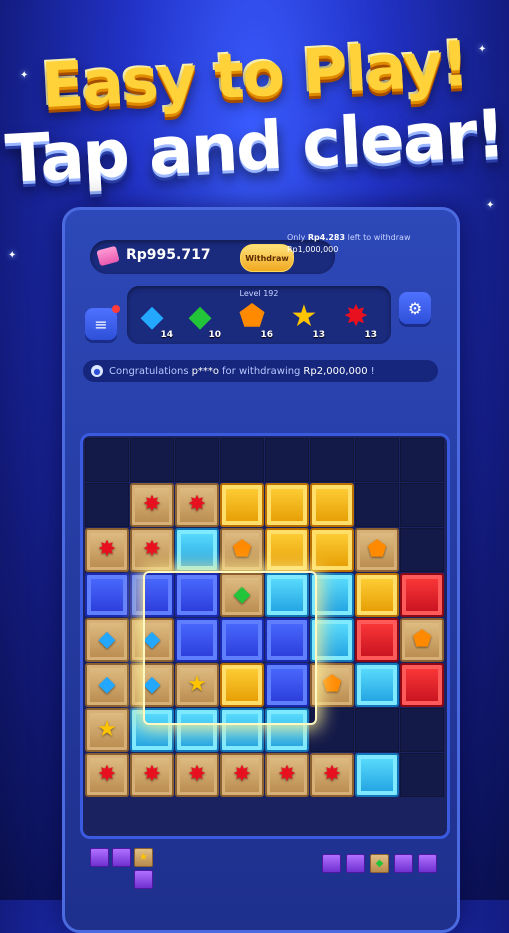  Describe the element at coordinates (152, 316) in the screenshot. I see `blue-diamond-gem-icon: ◆` at that location.